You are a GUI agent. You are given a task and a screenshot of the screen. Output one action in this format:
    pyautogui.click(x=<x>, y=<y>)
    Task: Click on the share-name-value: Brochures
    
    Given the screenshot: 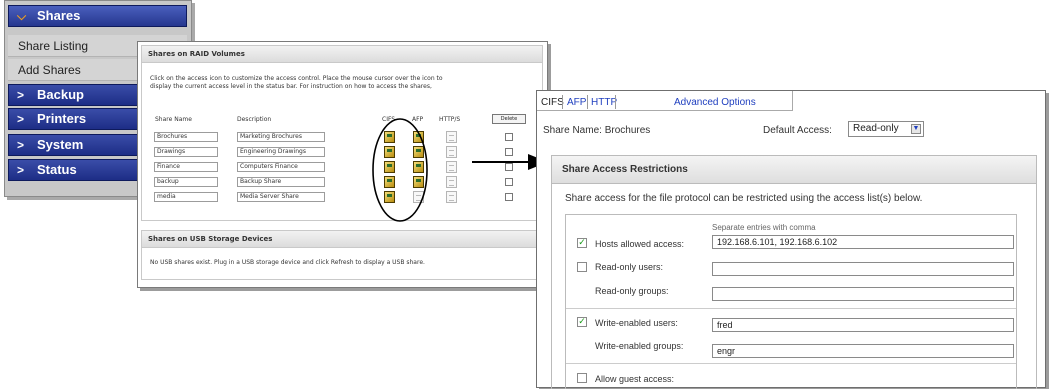 What is the action you would take?
    pyautogui.click(x=627, y=130)
    